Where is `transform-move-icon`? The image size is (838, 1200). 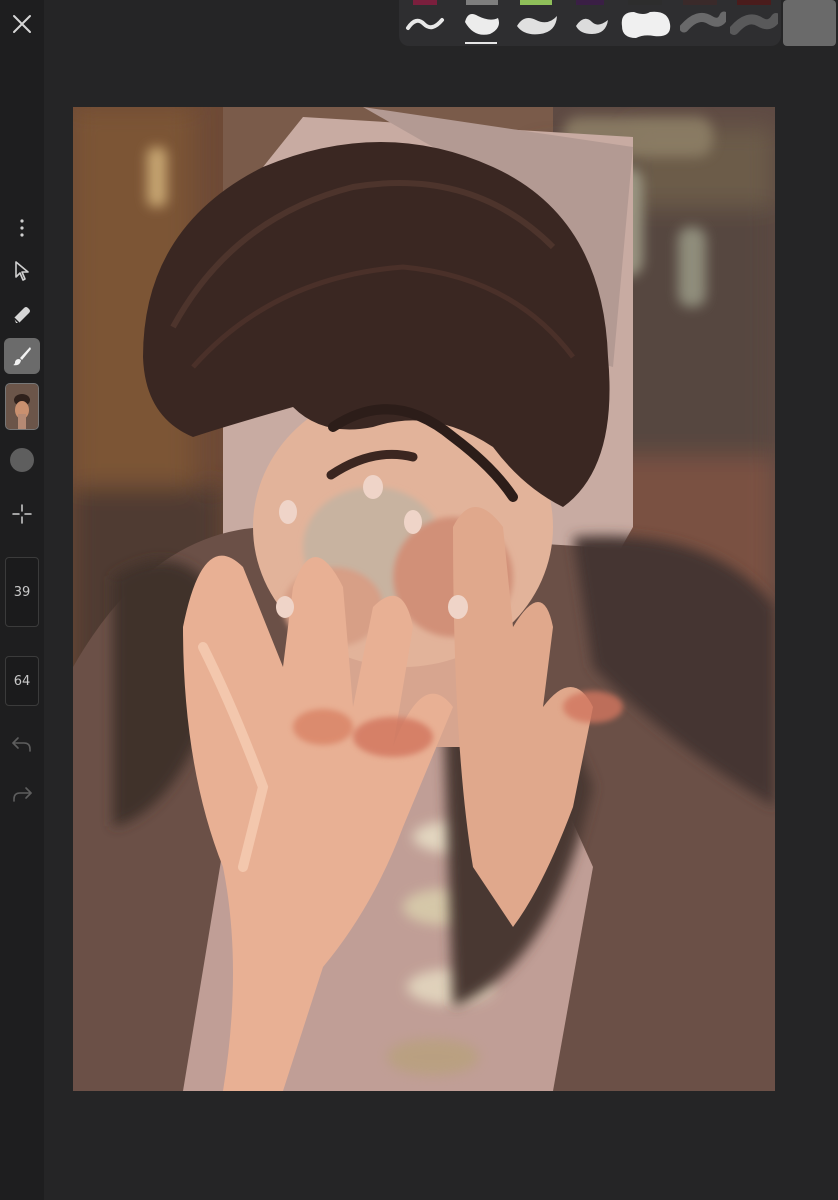
transform-move-icon is located at coordinates (22, 514).